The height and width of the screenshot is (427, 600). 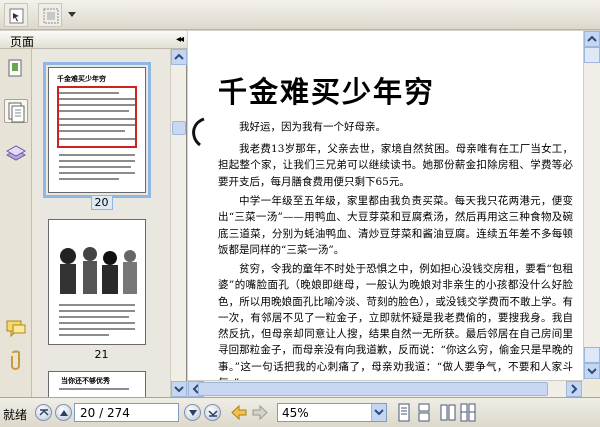 What do you see at coordinates (72, 15) in the screenshot?
I see `toolbar-dropdown-icon` at bounding box center [72, 15].